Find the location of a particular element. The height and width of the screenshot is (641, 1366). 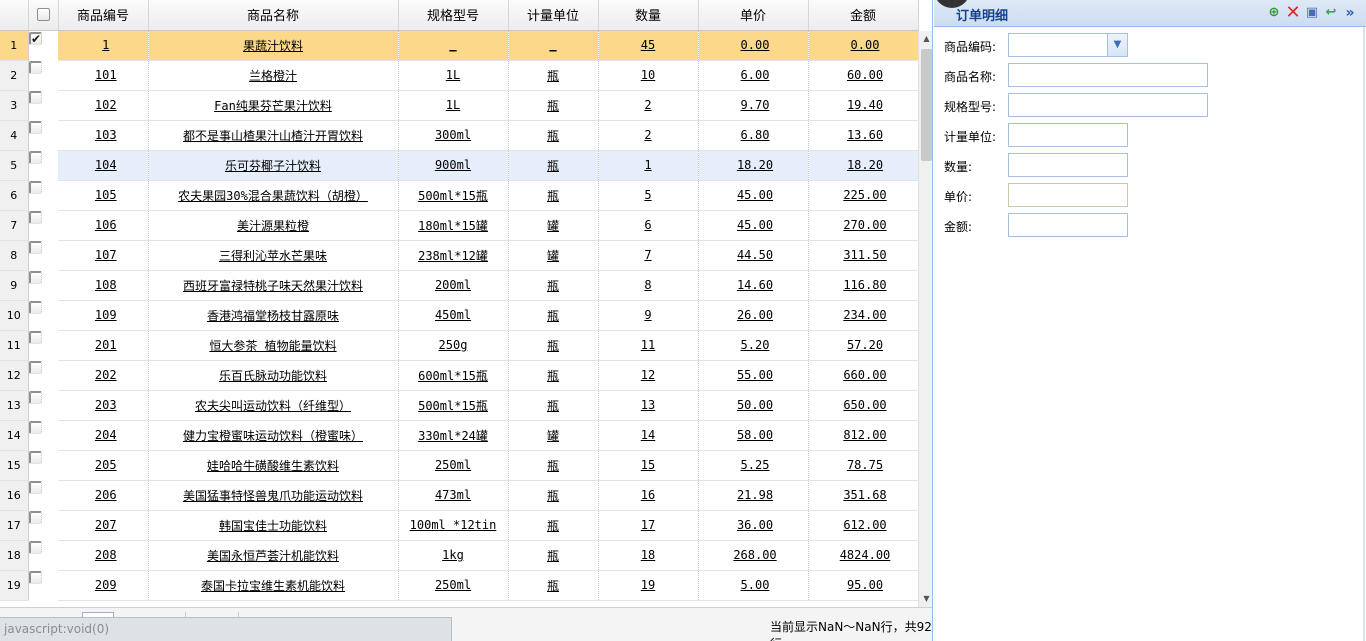

cell-name: 农夫果园30%混合果蔬饮料（胡橙） is located at coordinates (273, 195).